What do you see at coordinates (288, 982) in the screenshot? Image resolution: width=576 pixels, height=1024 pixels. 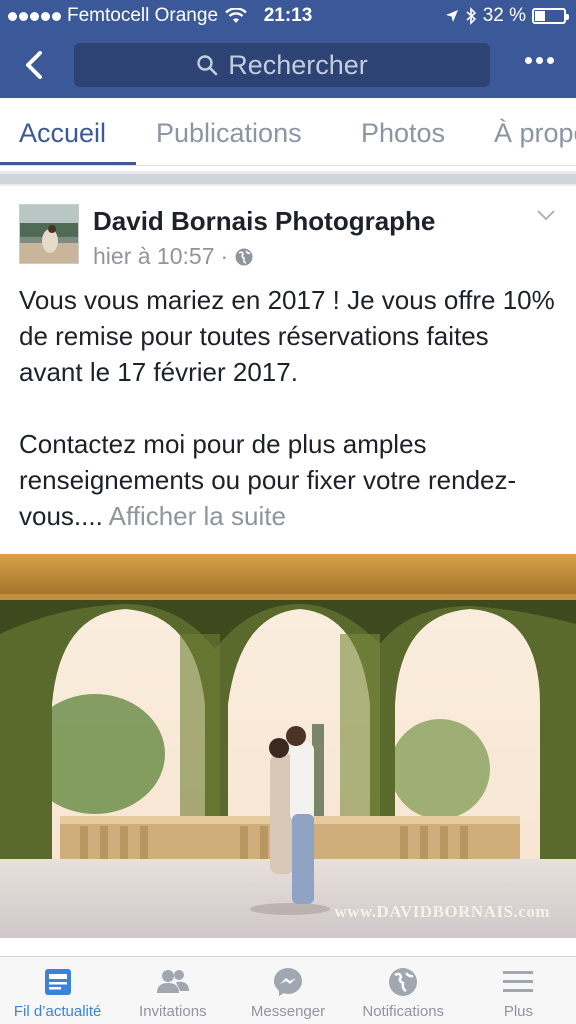 I see `messenger-icon` at bounding box center [288, 982].